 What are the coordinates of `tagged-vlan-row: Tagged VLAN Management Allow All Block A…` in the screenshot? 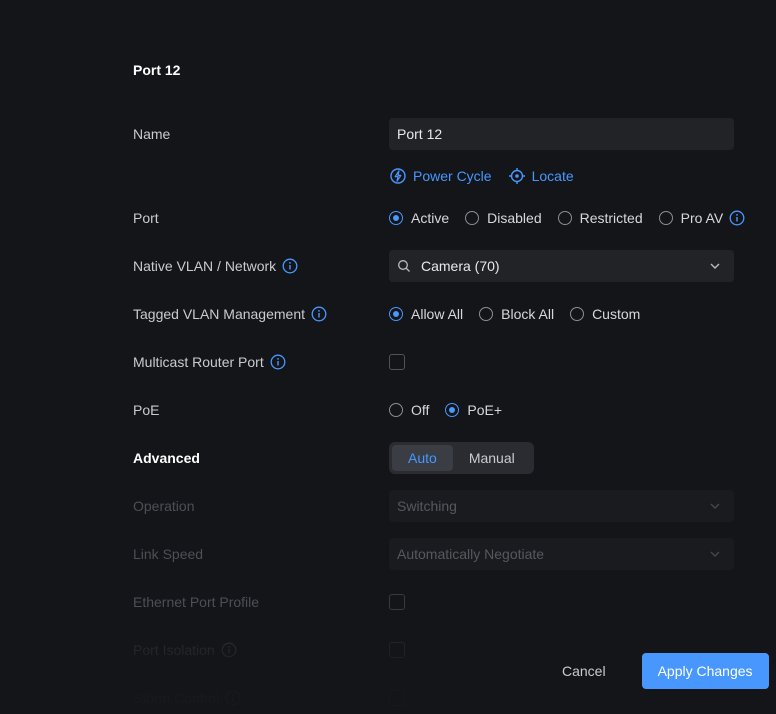 It's located at (388, 314).